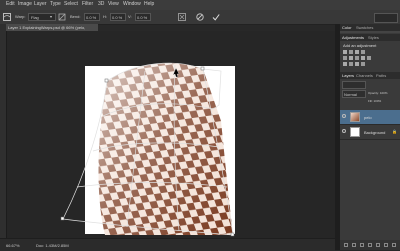  I want to click on tab-layers: Layers, so click(348, 75).